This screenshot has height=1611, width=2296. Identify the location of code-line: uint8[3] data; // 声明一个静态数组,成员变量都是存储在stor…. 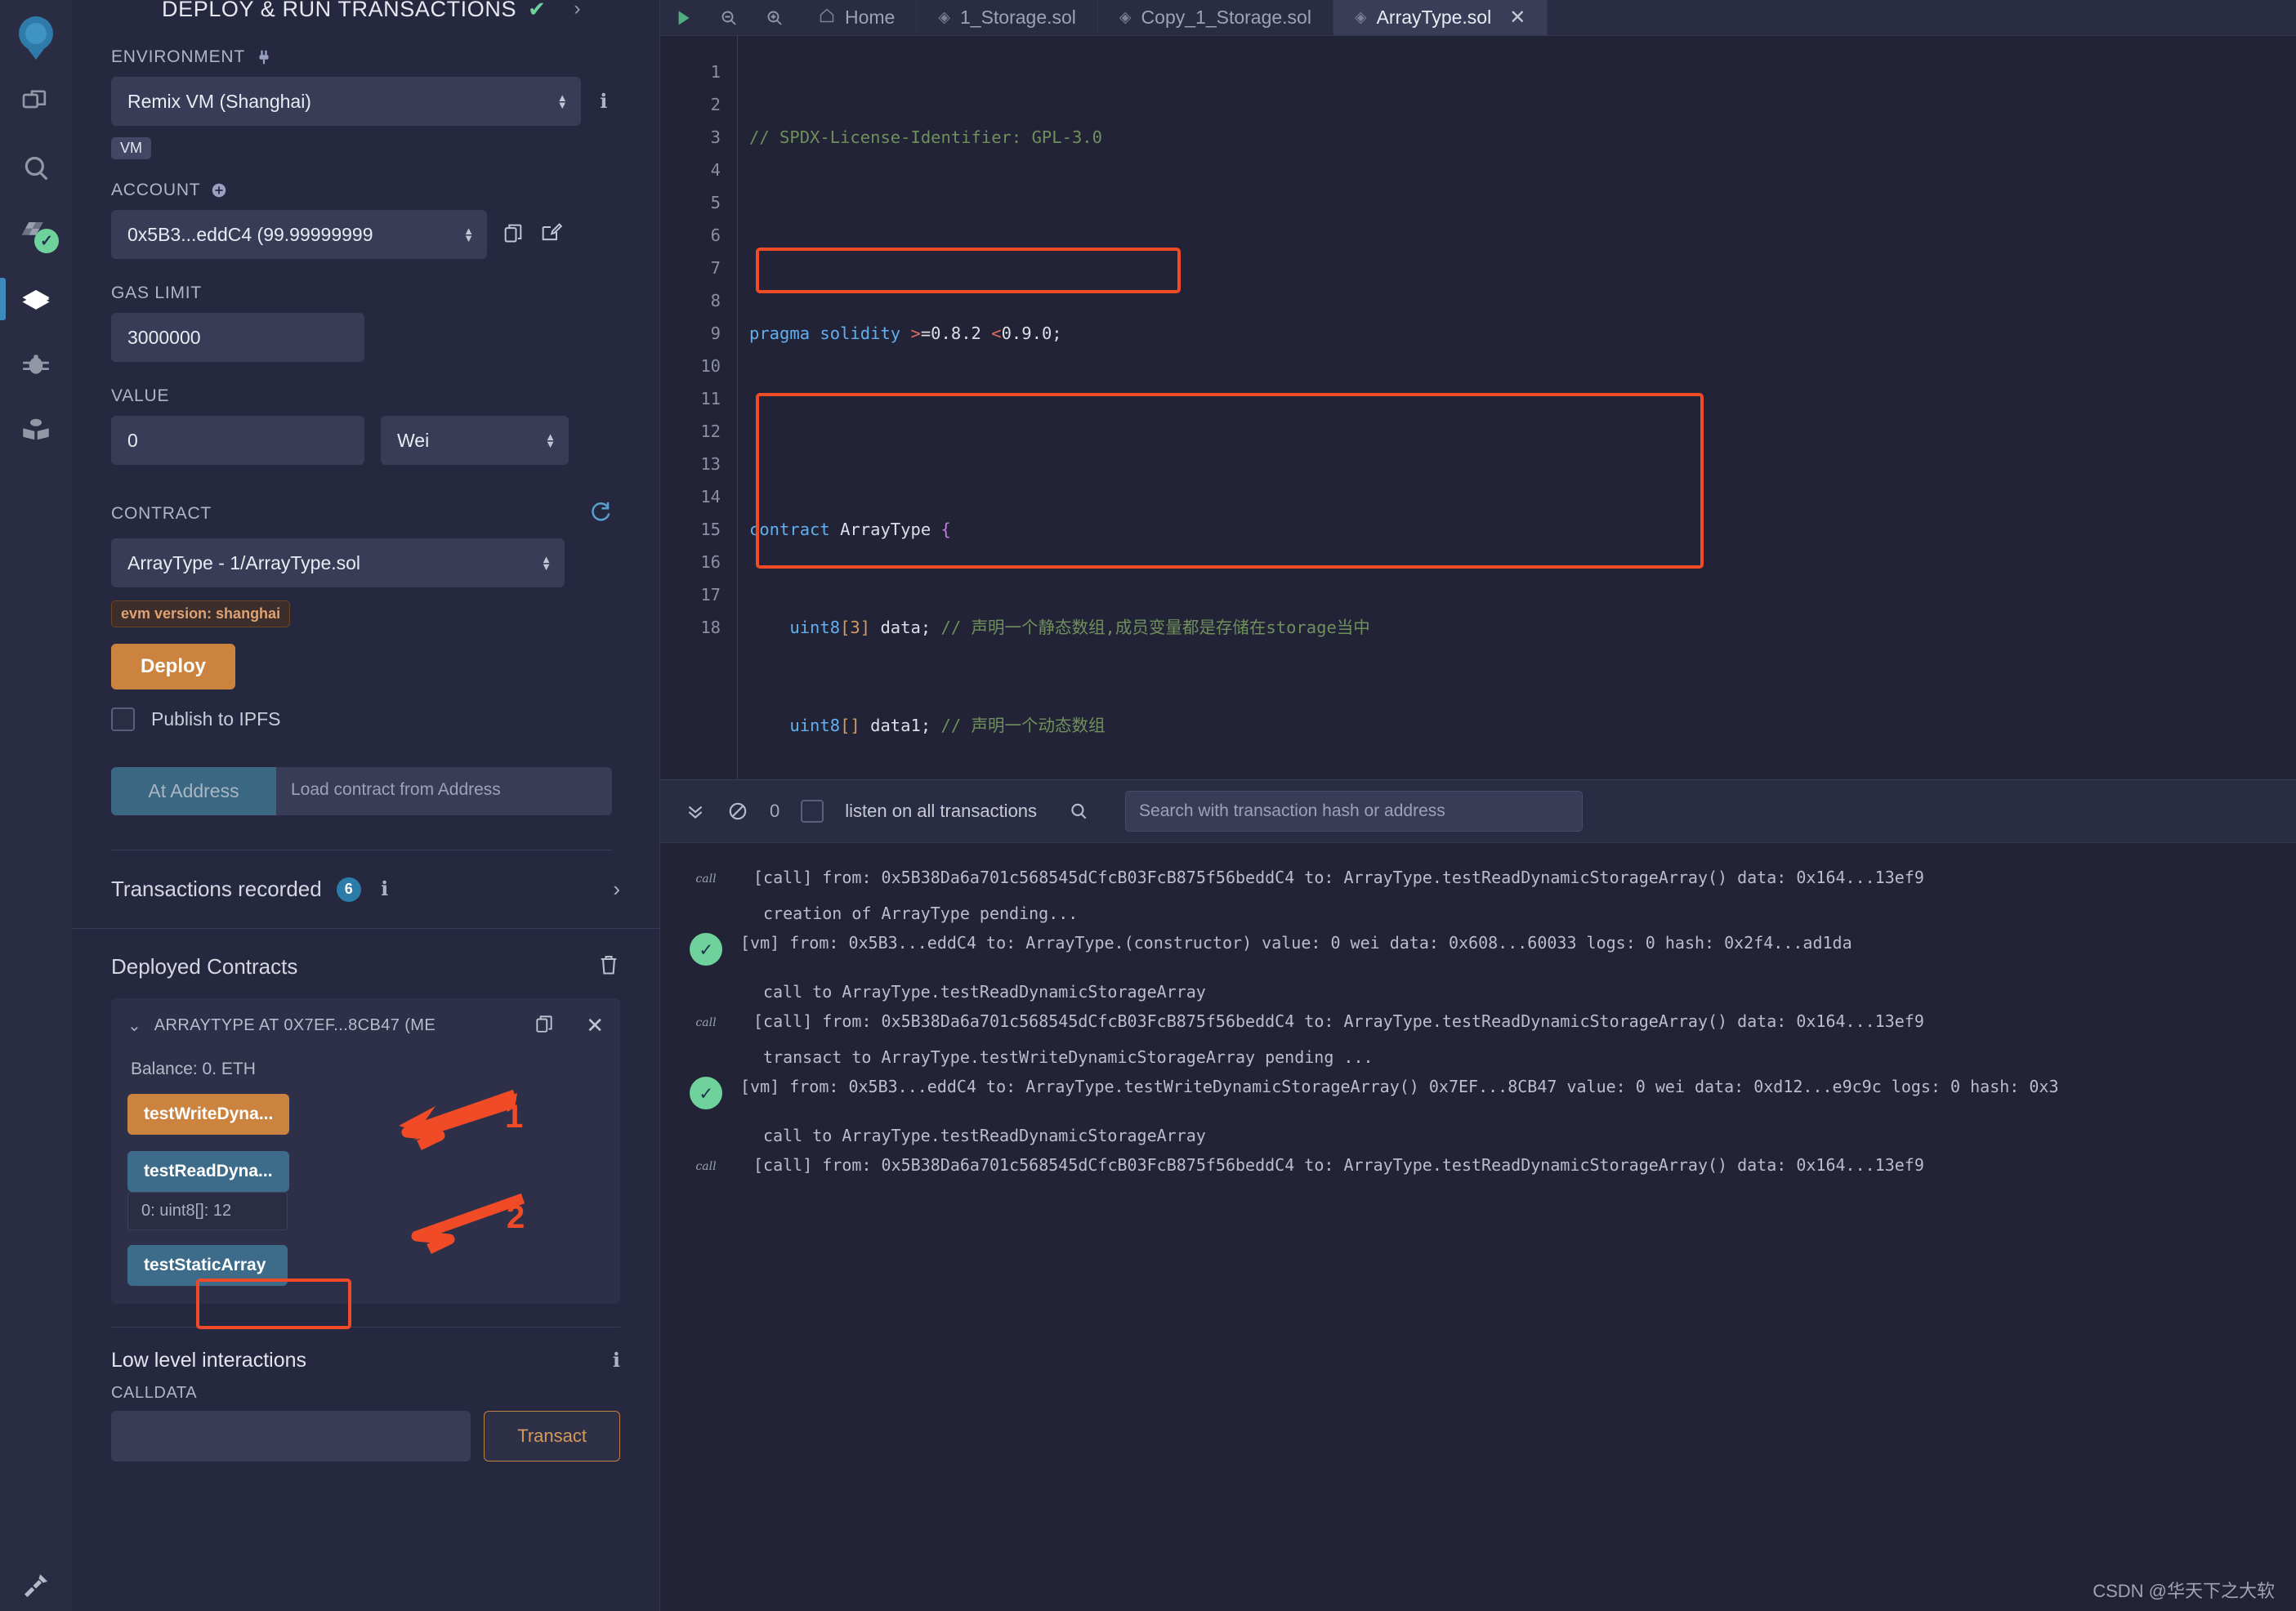
(1079, 627).